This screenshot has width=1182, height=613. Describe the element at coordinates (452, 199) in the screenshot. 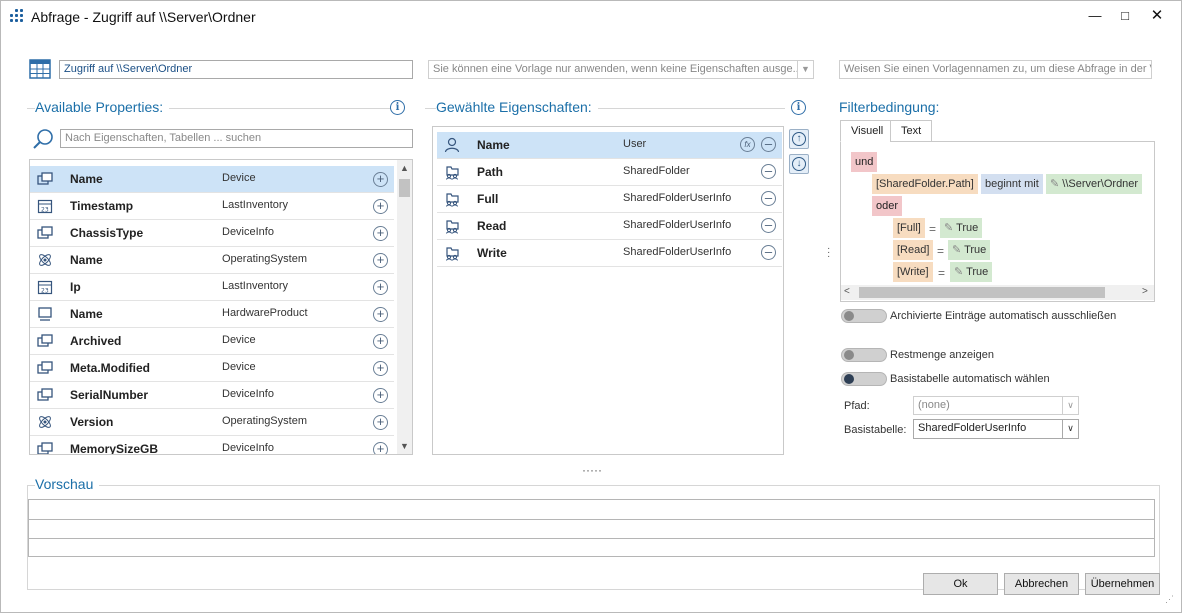

I see `shared-folder-icon` at that location.